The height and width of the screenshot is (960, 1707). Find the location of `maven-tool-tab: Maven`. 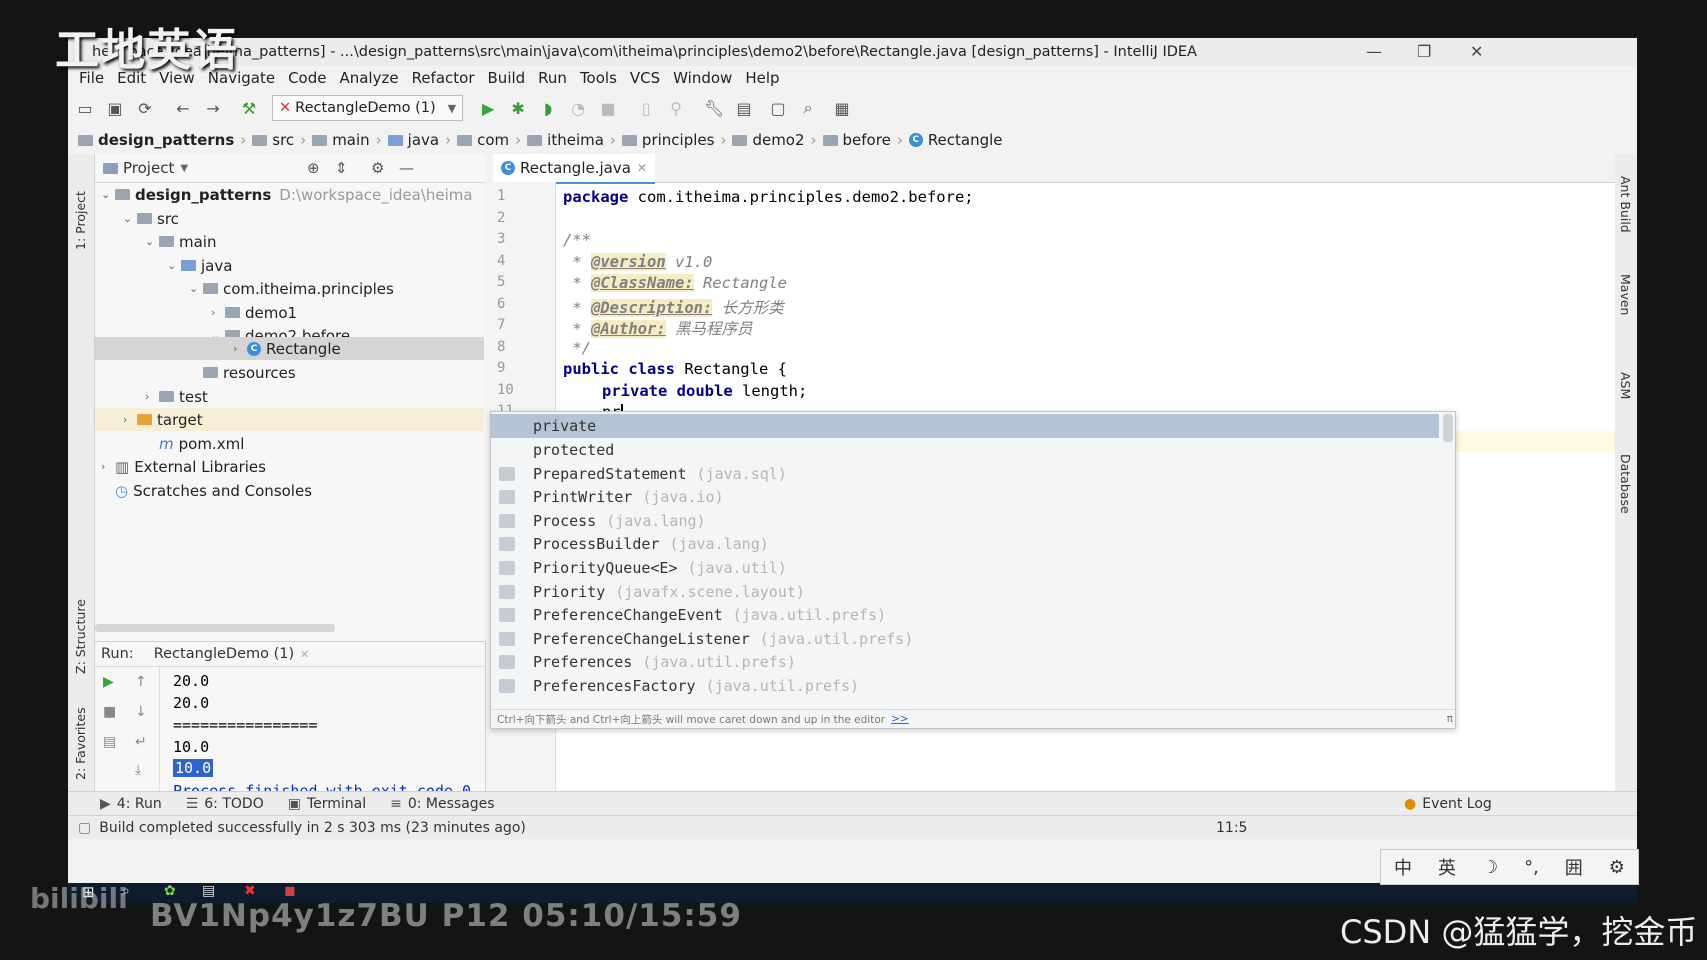

maven-tool-tab: Maven is located at coordinates (1625, 294).